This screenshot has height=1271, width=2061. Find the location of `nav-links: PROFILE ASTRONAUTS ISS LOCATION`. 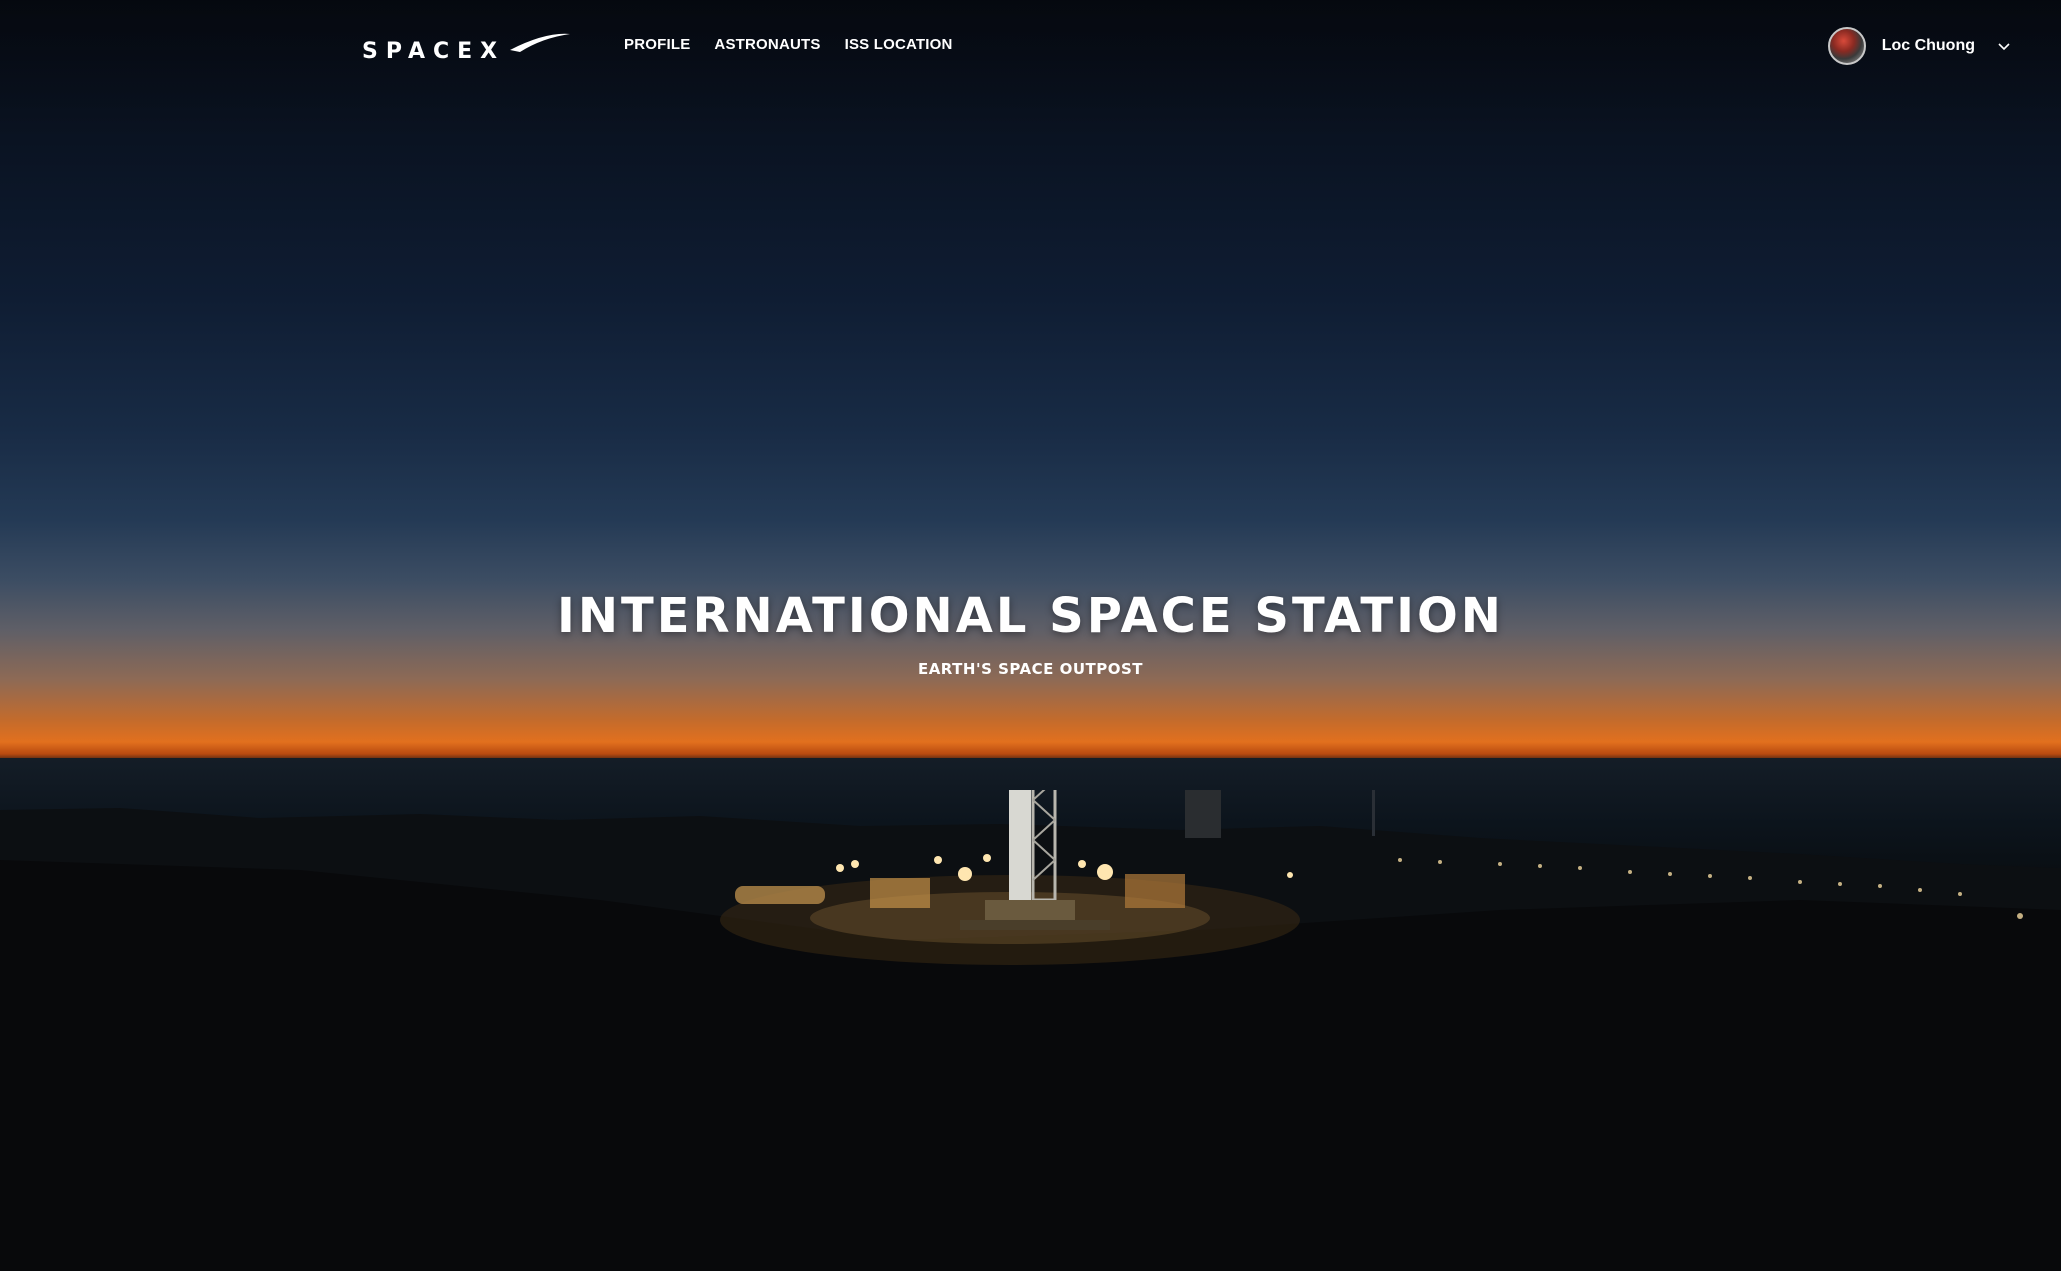

nav-links: PROFILE ASTRONAUTS ISS LOCATION is located at coordinates (788, 44).